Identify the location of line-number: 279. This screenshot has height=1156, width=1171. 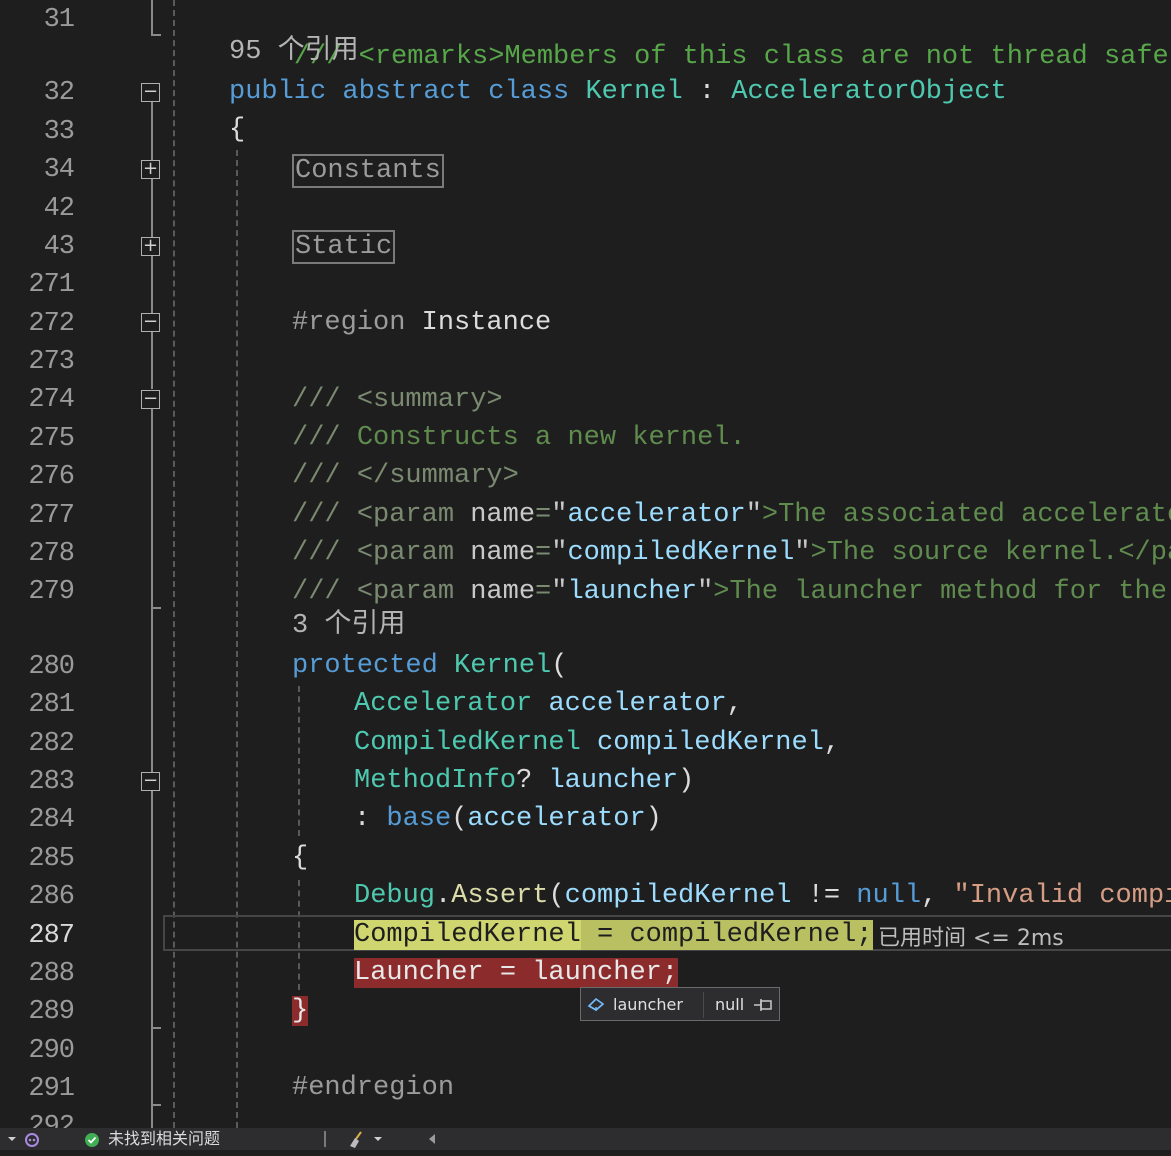
(37, 592).